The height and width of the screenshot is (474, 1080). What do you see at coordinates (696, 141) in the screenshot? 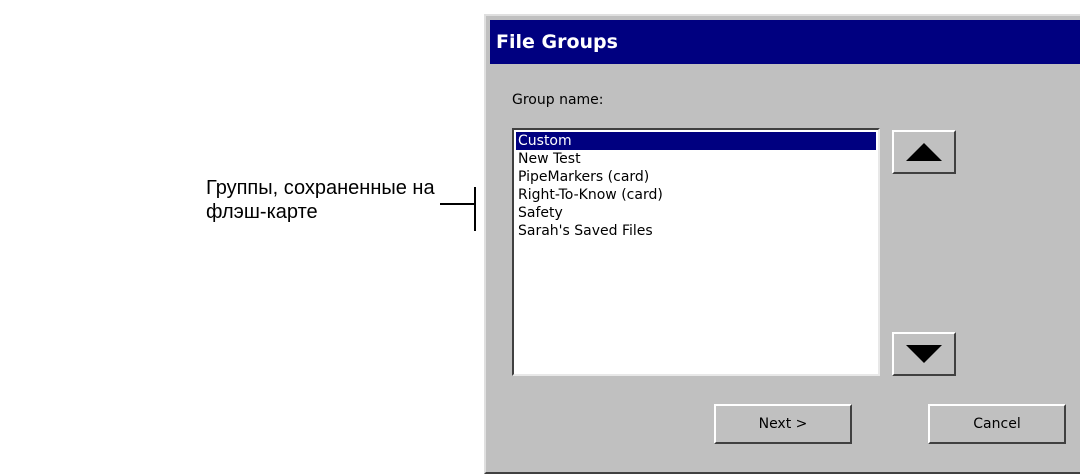
I see `list-item-custom: Custom` at bounding box center [696, 141].